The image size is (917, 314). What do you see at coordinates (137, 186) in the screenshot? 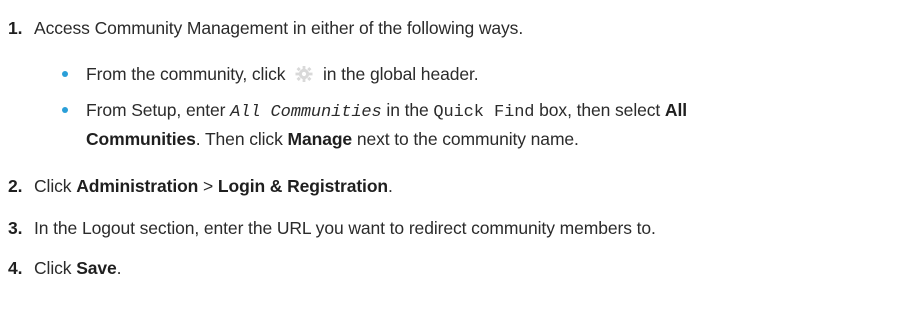
I see `bold-administration: Administration` at bounding box center [137, 186].